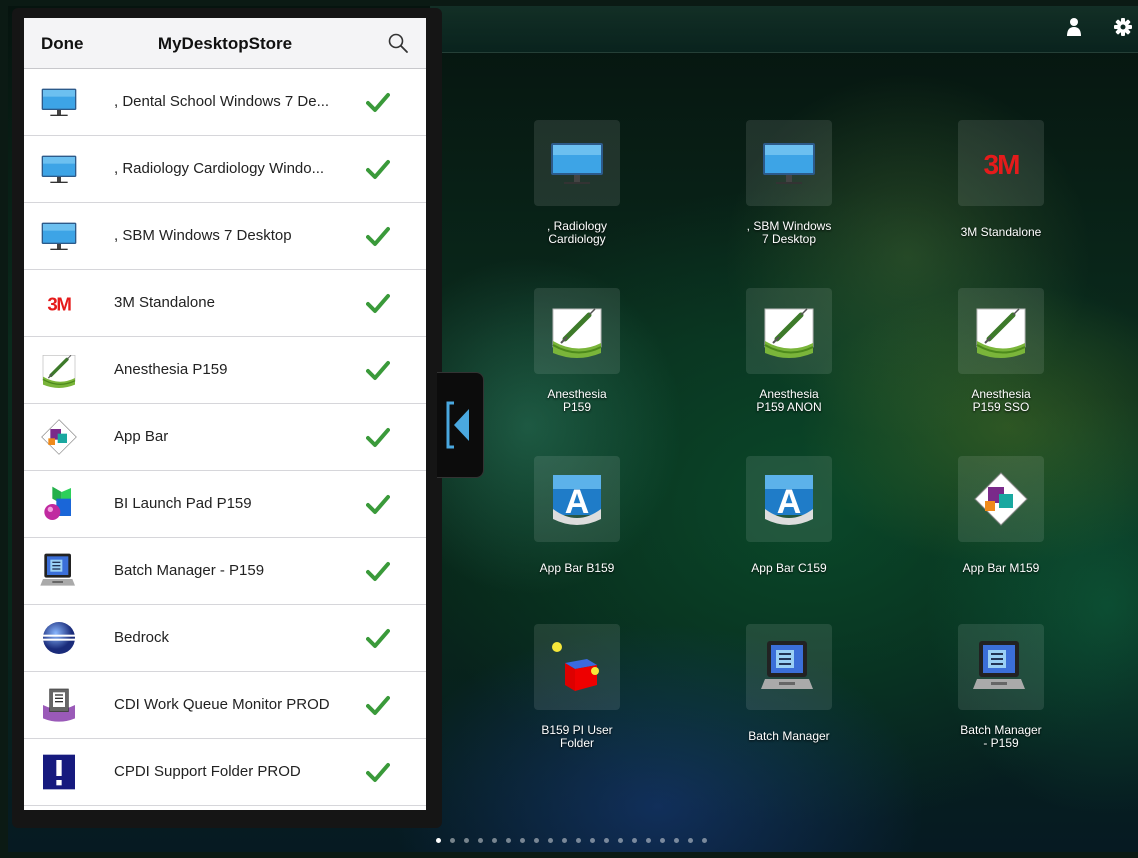 This screenshot has height=858, width=1138. Describe the element at coordinates (189, 570) in the screenshot. I see `list-item-label: Batch Manager - P159` at that location.